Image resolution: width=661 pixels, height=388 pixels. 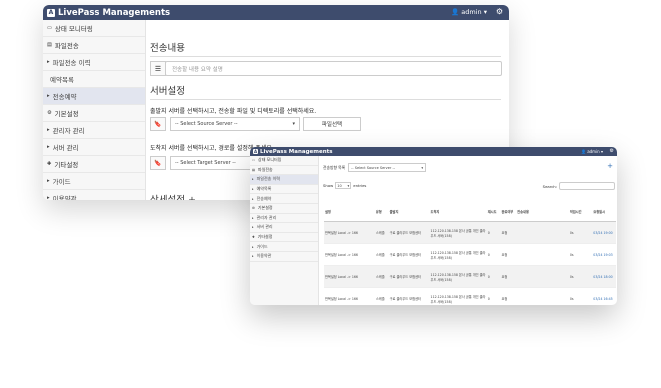 I want to click on col-header: 출발지, so click(x=409, y=211).